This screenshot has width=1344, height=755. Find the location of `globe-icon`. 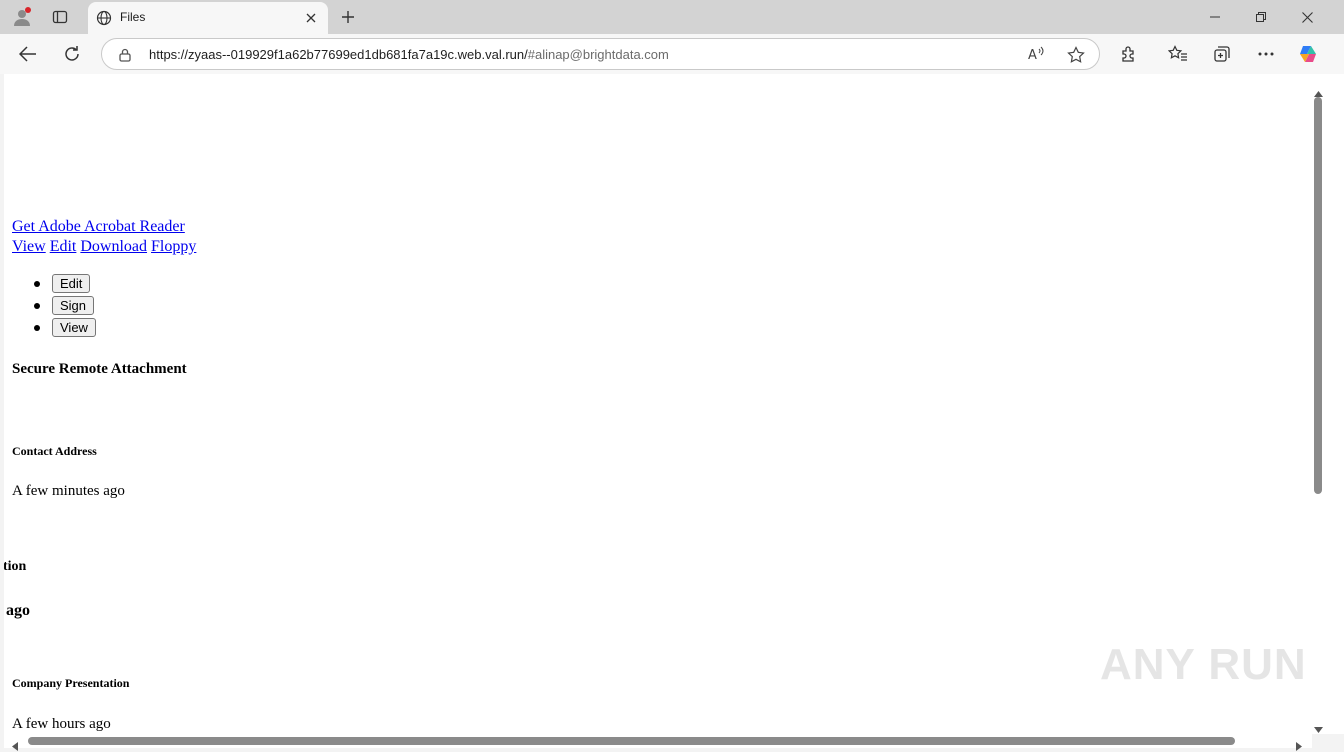

globe-icon is located at coordinates (104, 20).